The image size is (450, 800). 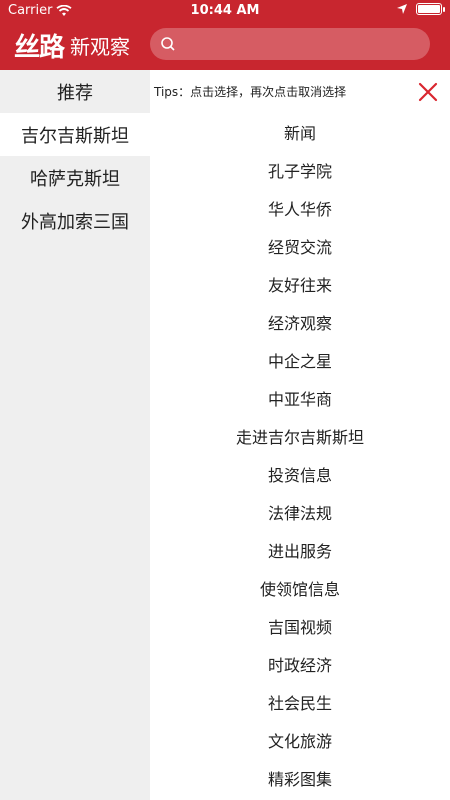 I want to click on list-item-label: 进出服务, so click(x=299, y=551).